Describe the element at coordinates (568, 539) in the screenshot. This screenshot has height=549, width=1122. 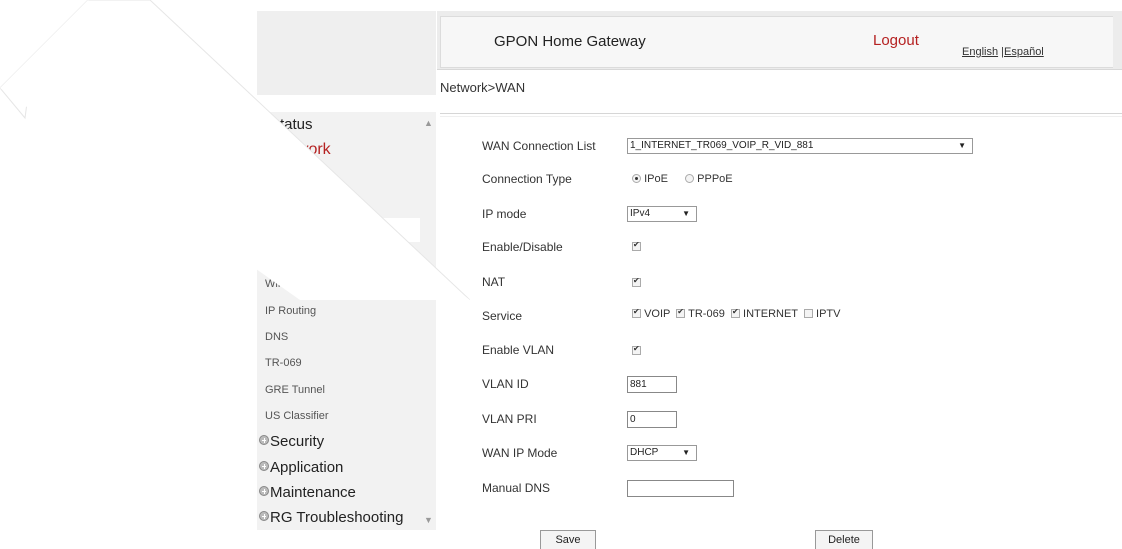
I see `save-button: Save` at that location.